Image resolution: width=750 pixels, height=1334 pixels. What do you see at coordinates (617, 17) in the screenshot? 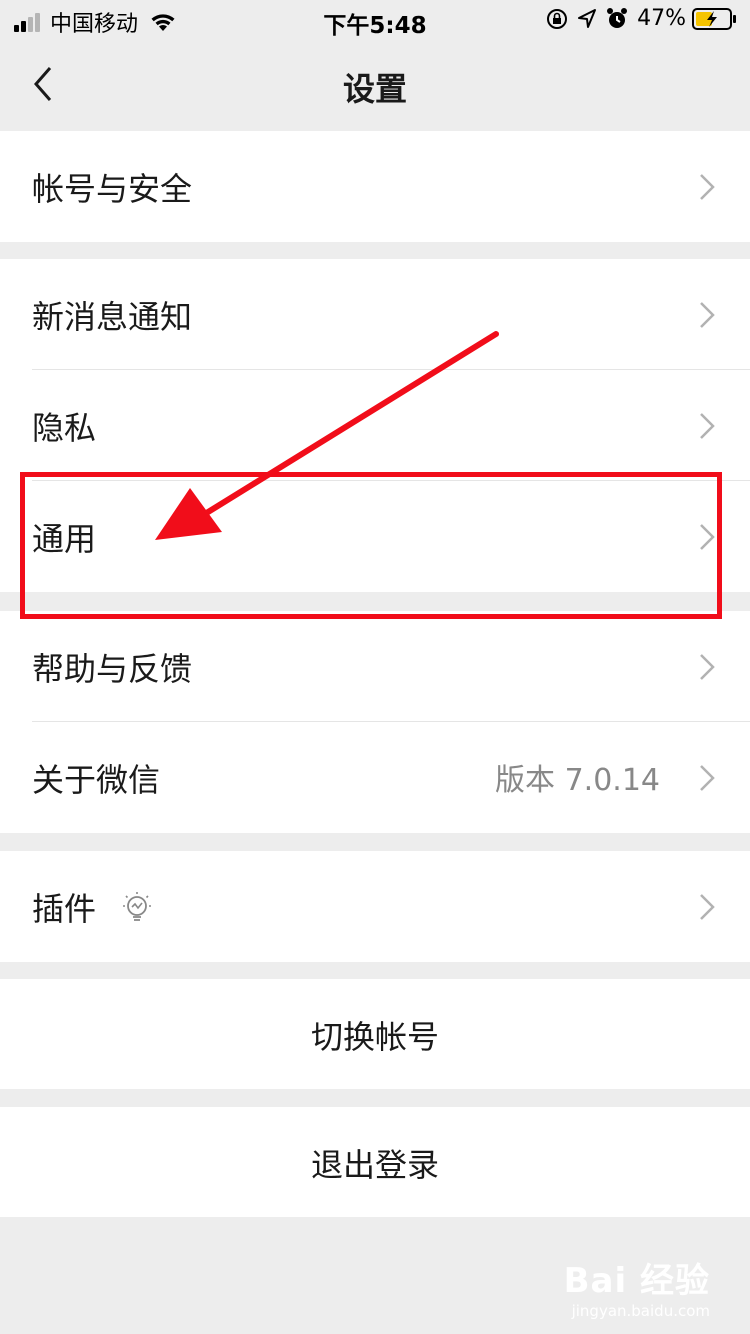
I see `alarm-icon` at bounding box center [617, 17].